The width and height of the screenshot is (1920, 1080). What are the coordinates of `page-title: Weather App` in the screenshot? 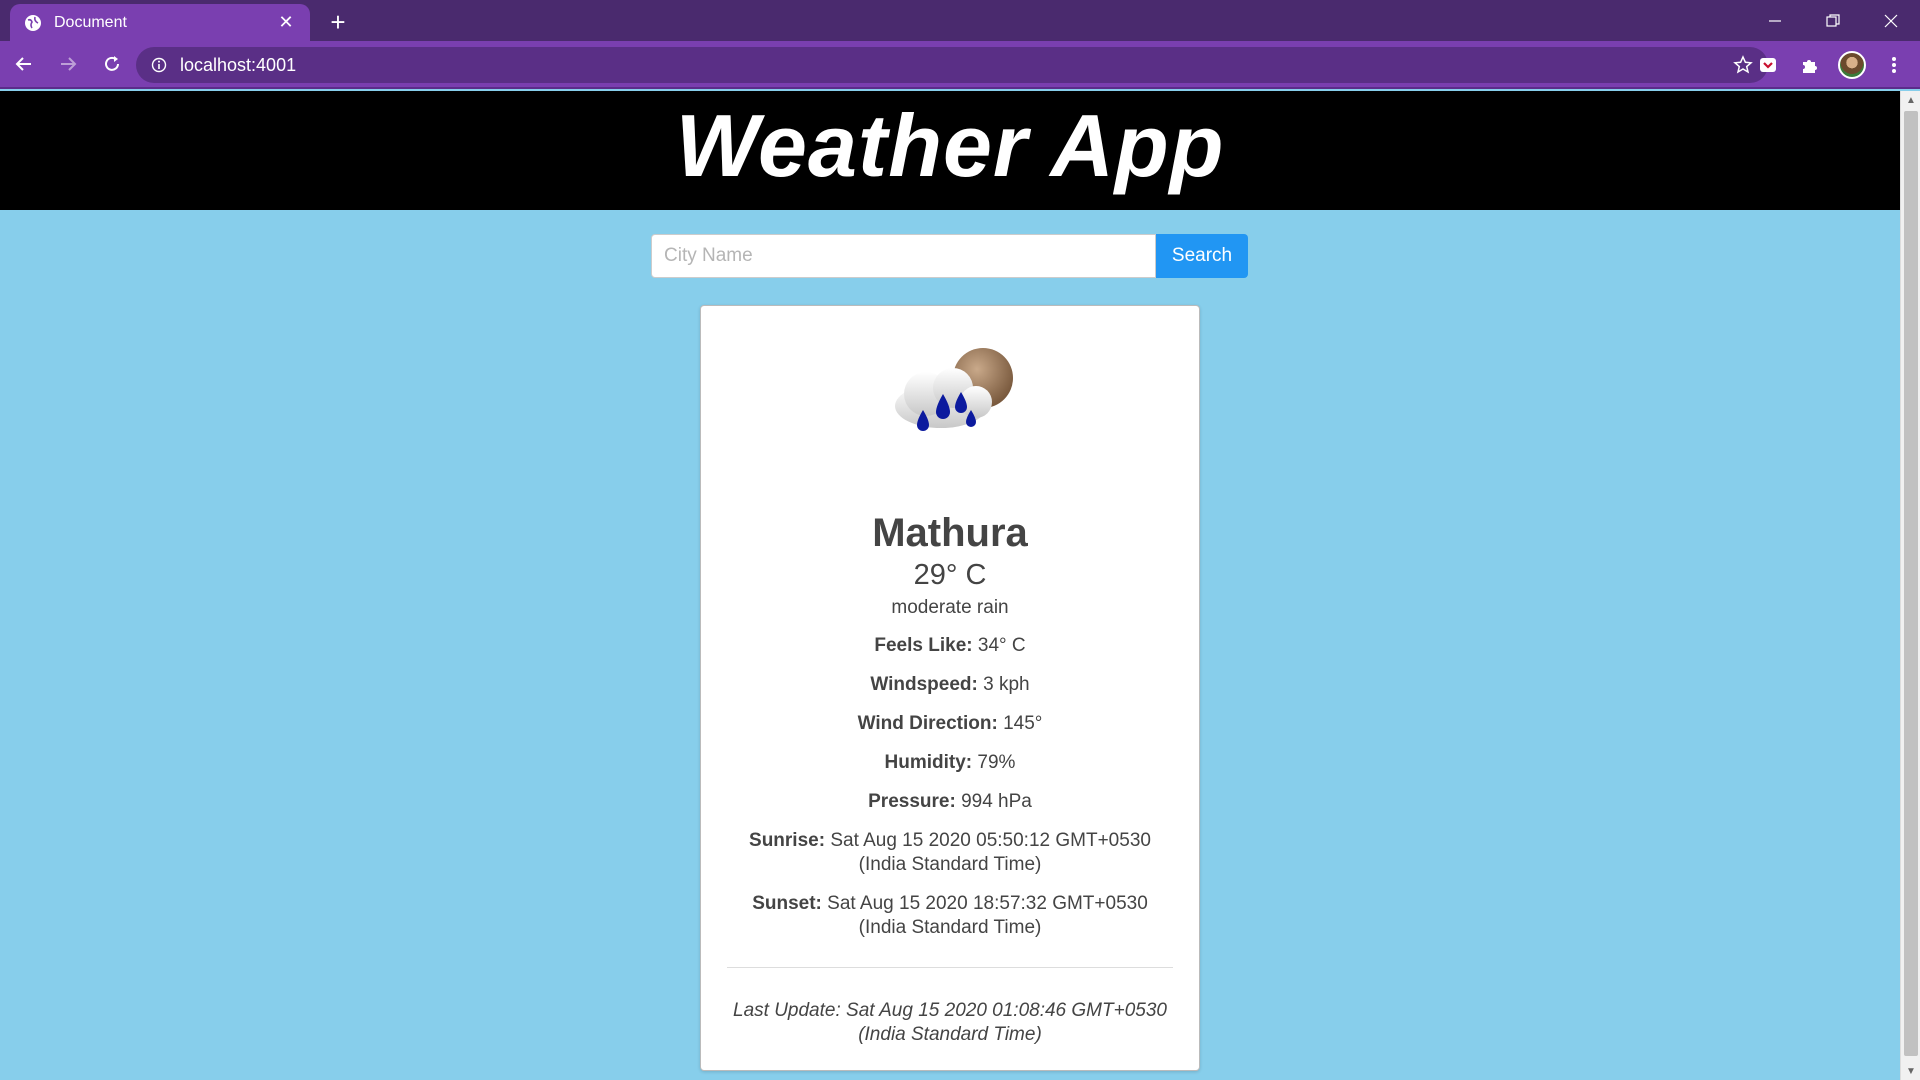 It's located at (950, 145).